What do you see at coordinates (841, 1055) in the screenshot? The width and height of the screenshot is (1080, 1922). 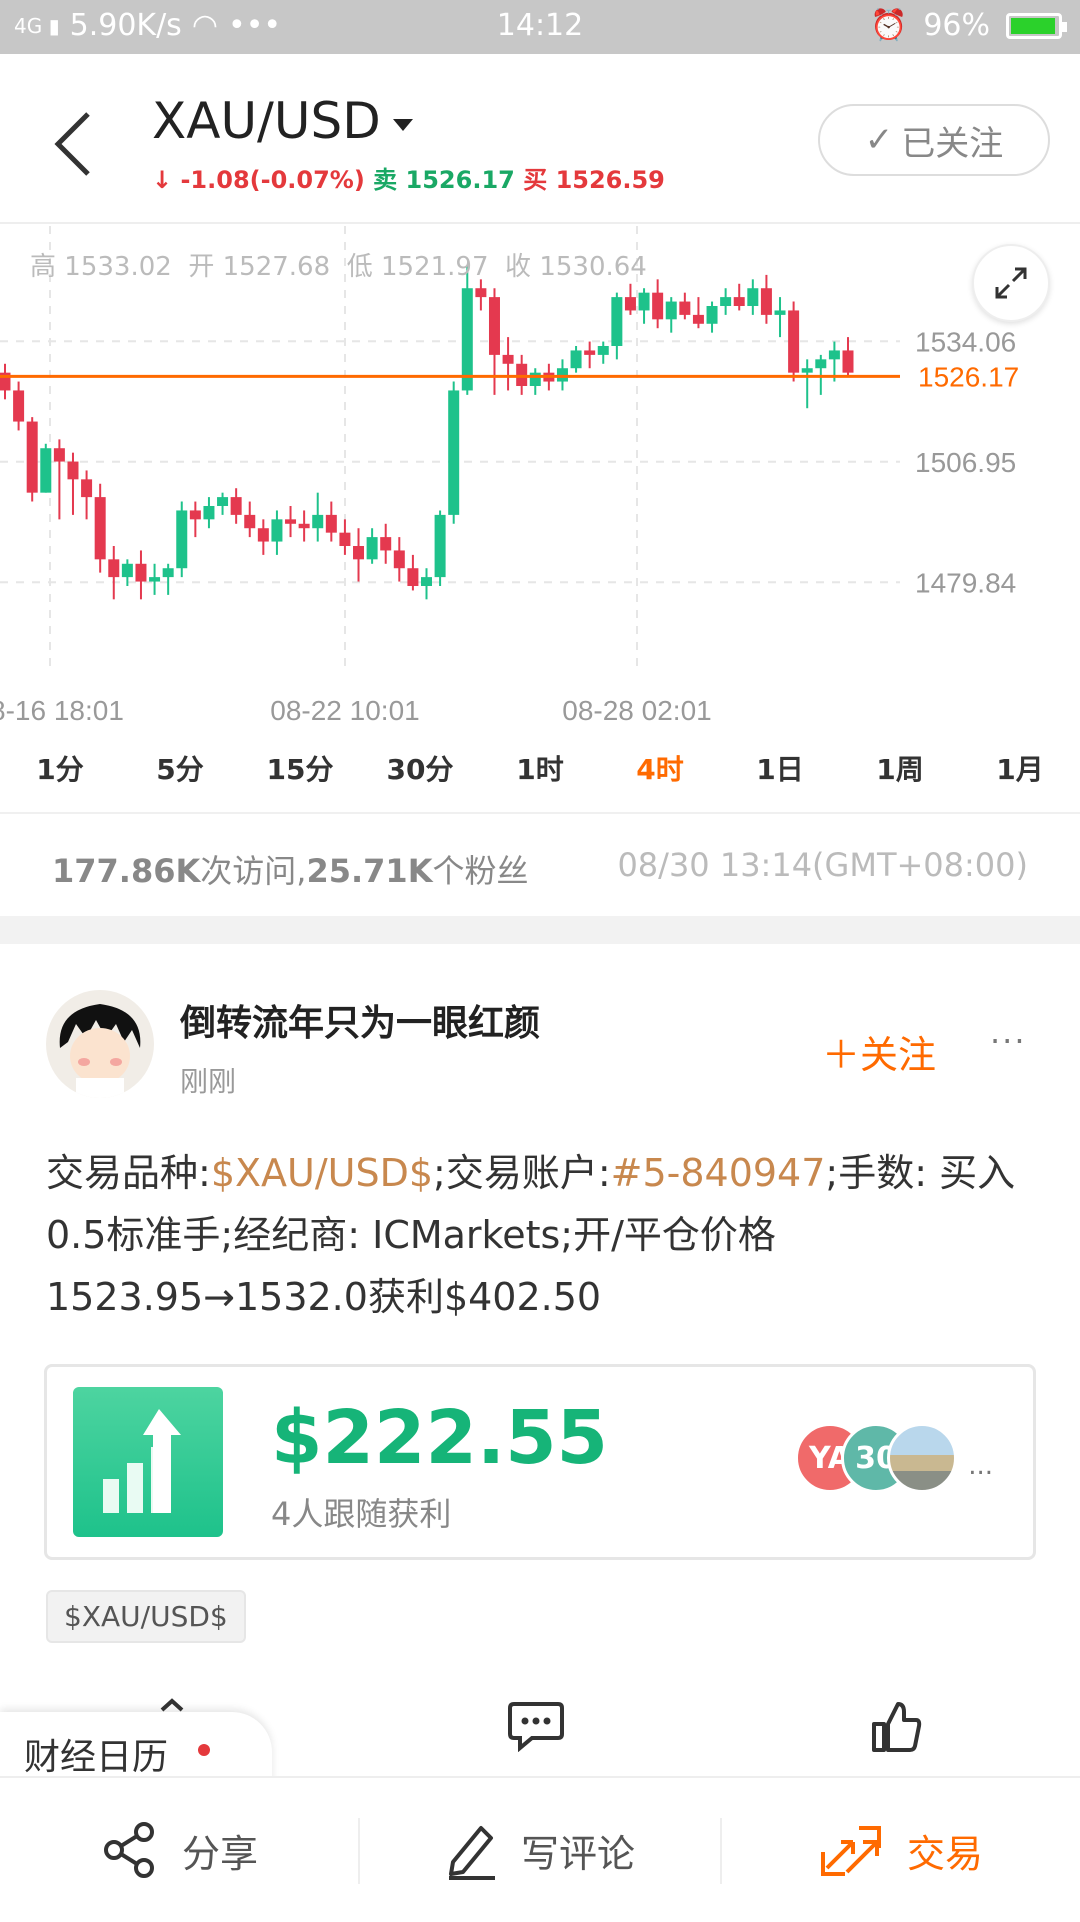 I see `plus-icon: ＋` at bounding box center [841, 1055].